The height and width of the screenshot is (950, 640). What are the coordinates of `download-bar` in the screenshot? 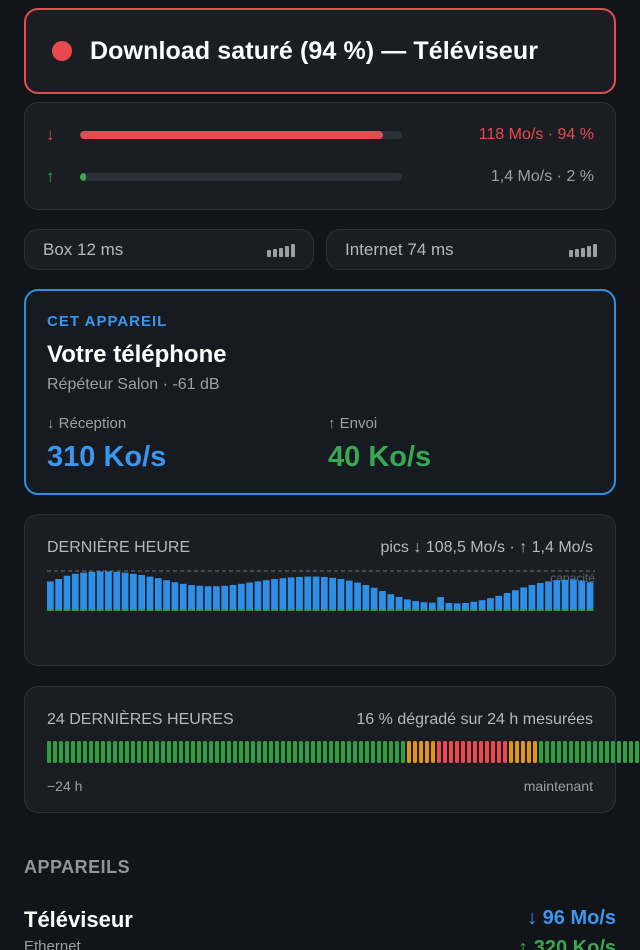 It's located at (241, 135).